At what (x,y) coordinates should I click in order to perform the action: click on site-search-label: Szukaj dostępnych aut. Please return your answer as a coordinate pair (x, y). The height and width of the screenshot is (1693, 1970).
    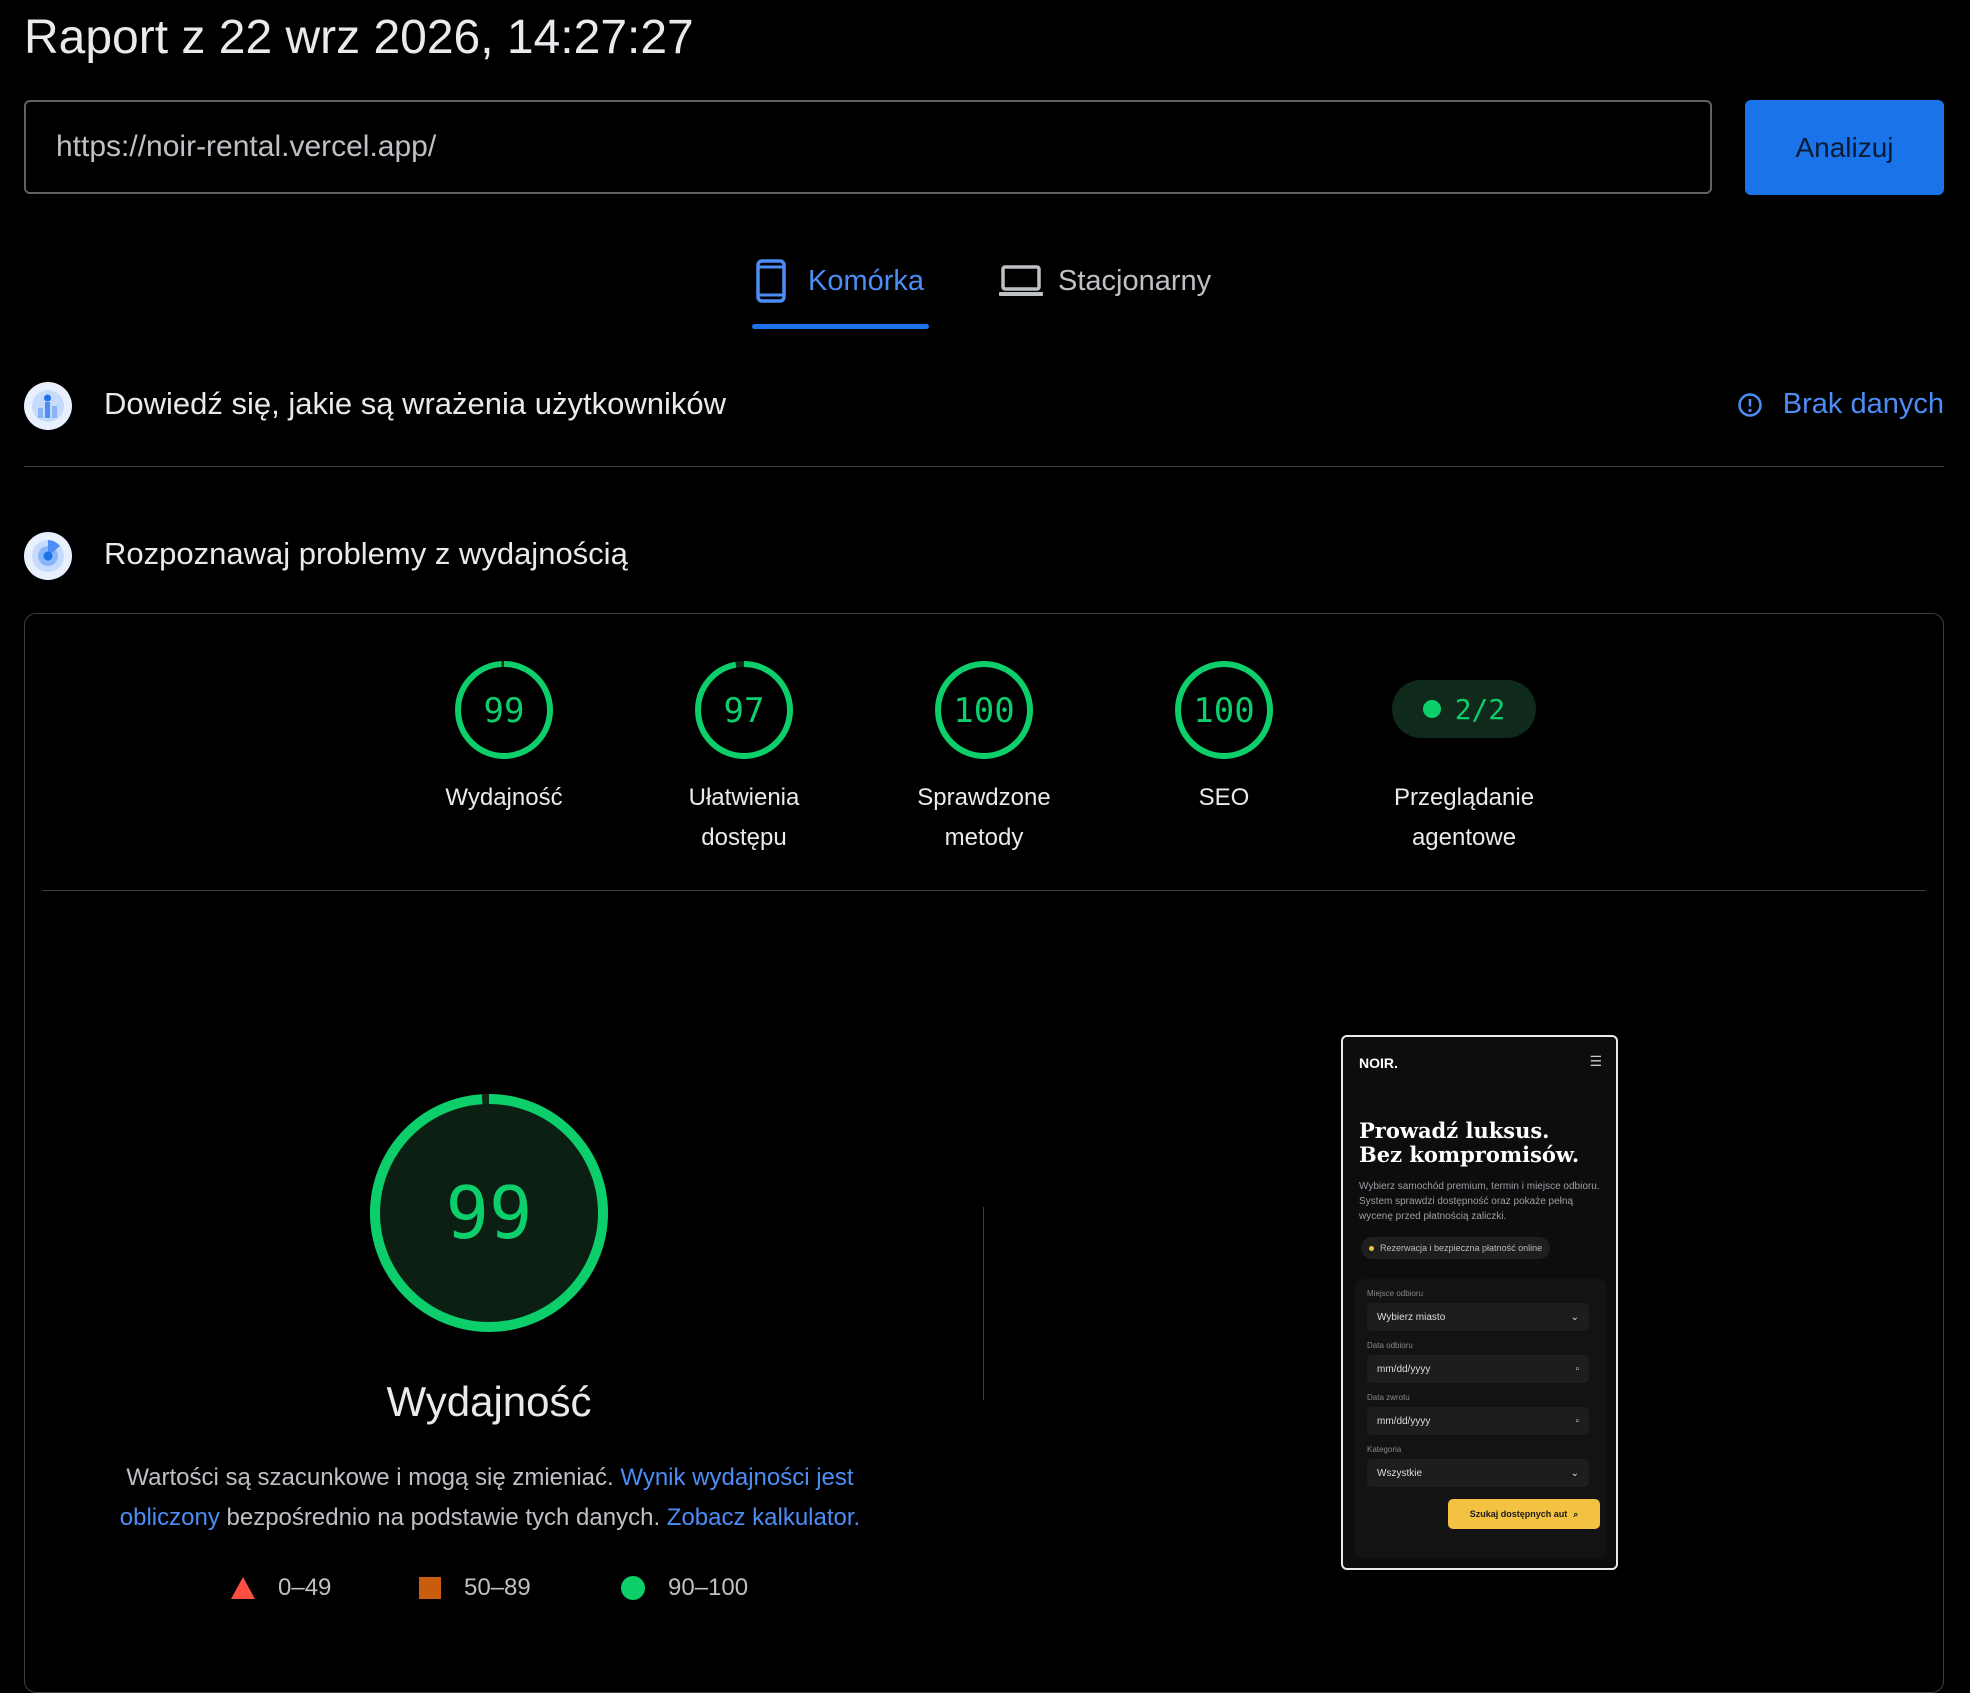
    Looking at the image, I should click on (1518, 1514).